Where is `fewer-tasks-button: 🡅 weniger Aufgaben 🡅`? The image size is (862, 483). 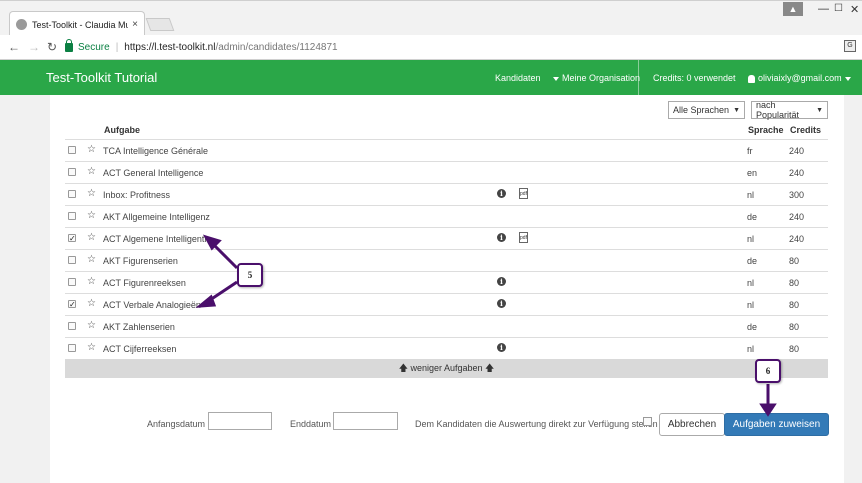 fewer-tasks-button: 🡅 weniger Aufgaben 🡅 is located at coordinates (446, 368).